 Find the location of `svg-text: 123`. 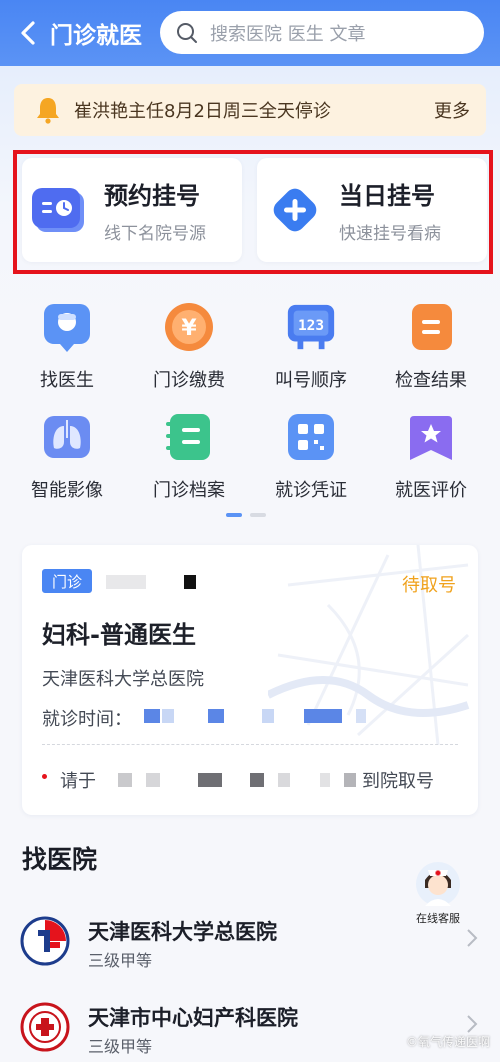

svg-text: 123 is located at coordinates (311, 326).